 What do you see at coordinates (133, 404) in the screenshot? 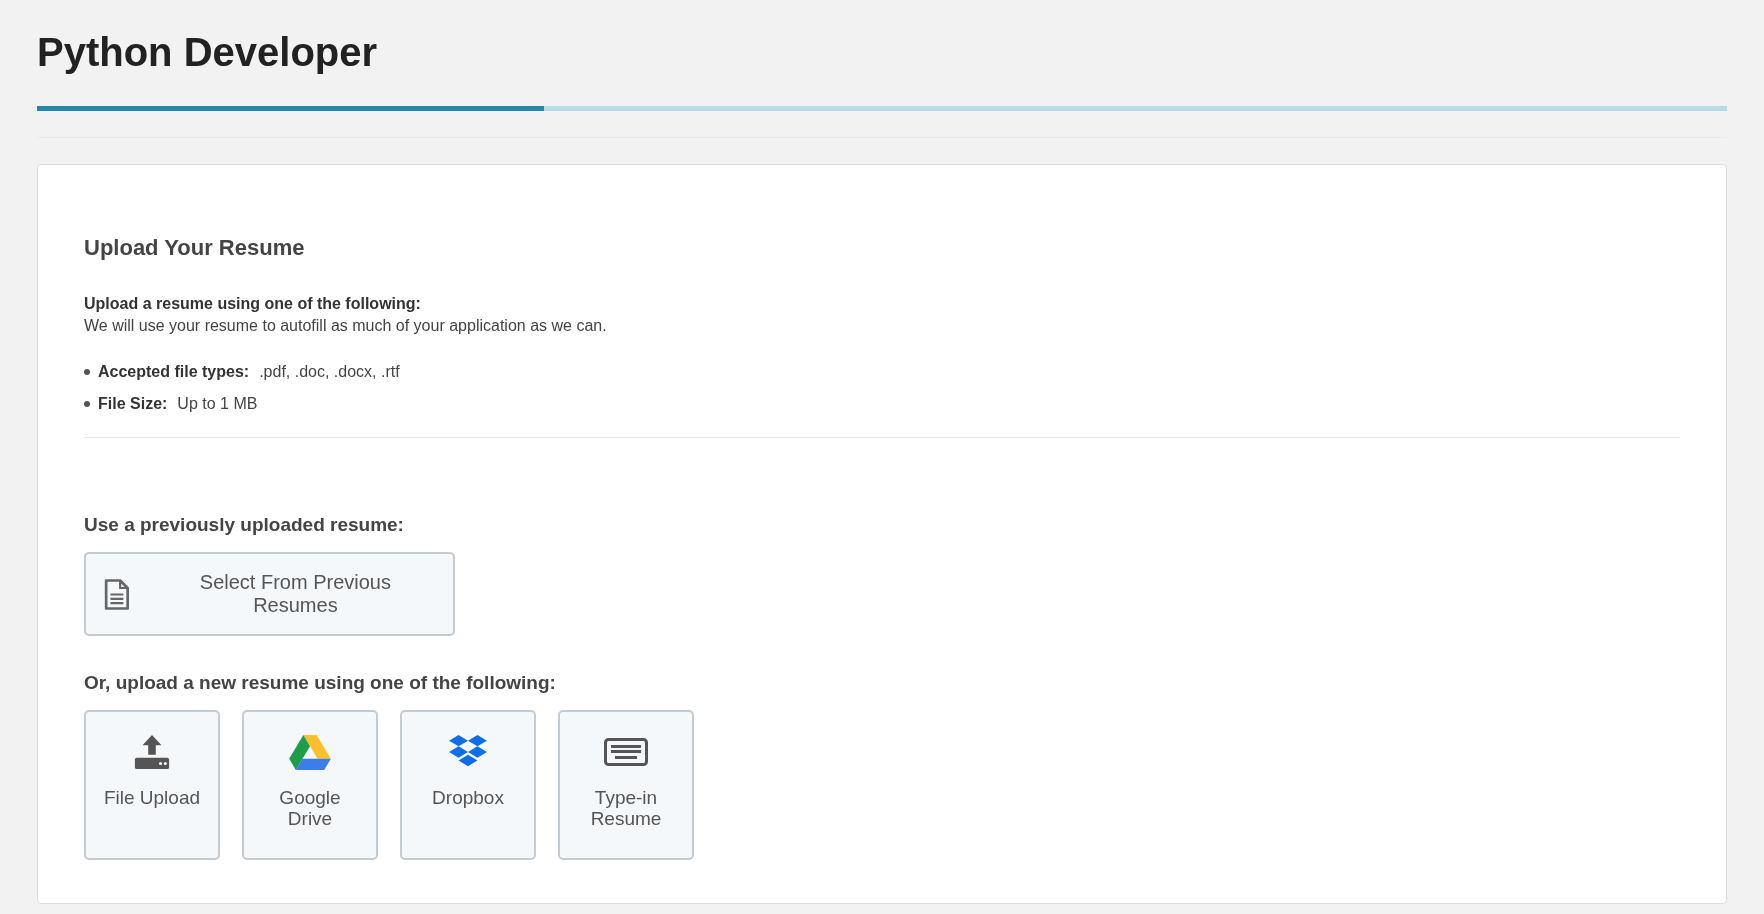
I see `requirement-label: File Size:` at bounding box center [133, 404].